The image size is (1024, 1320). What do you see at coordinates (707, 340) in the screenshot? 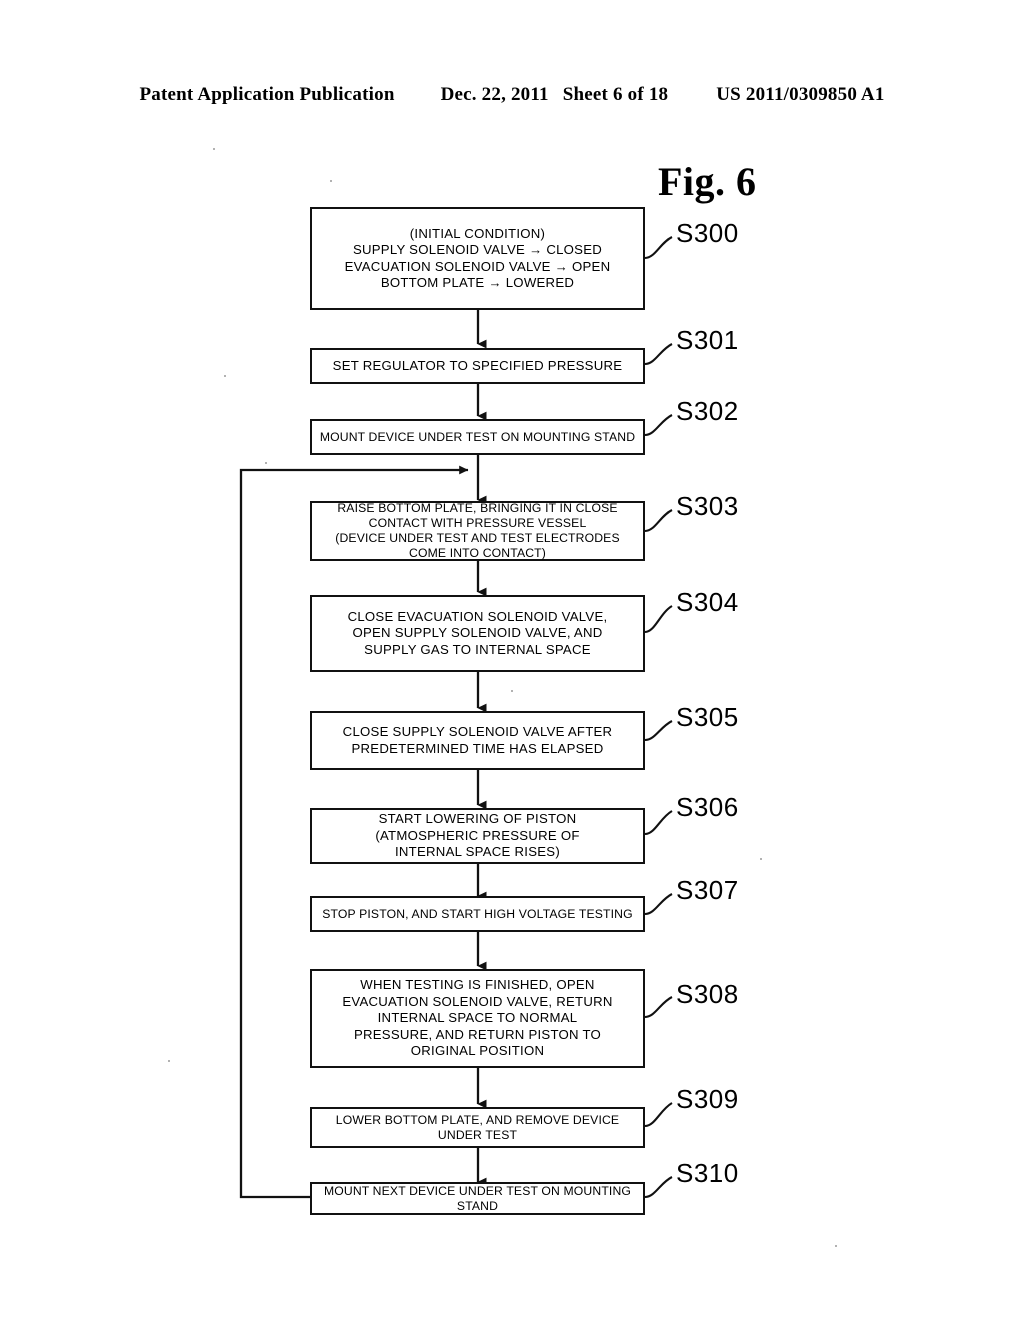
I see `step-label-s301: S301` at bounding box center [707, 340].